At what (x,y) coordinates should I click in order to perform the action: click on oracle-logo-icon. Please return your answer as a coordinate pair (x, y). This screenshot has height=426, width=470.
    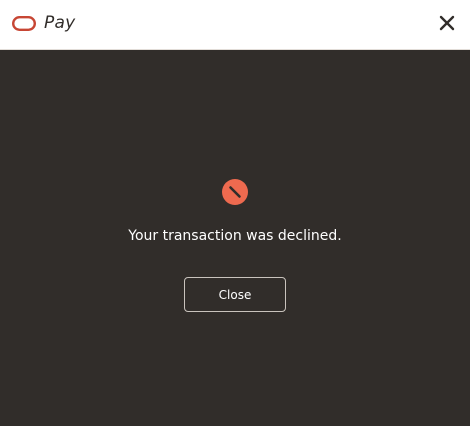
    Looking at the image, I should click on (24, 23).